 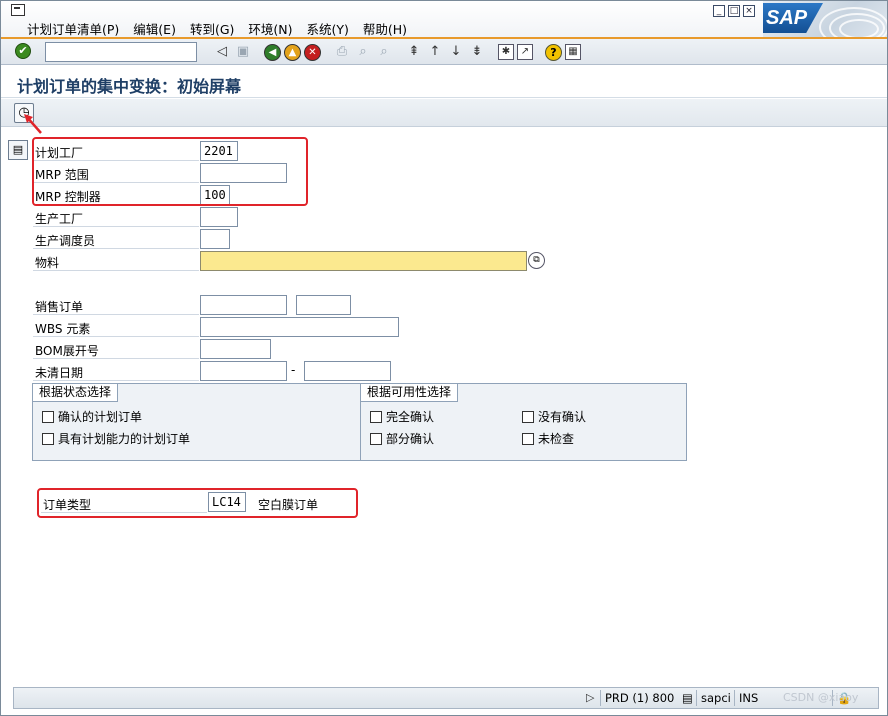 I want to click on checkbox-partially-confirmed: 部分确认, so click(x=402, y=438).